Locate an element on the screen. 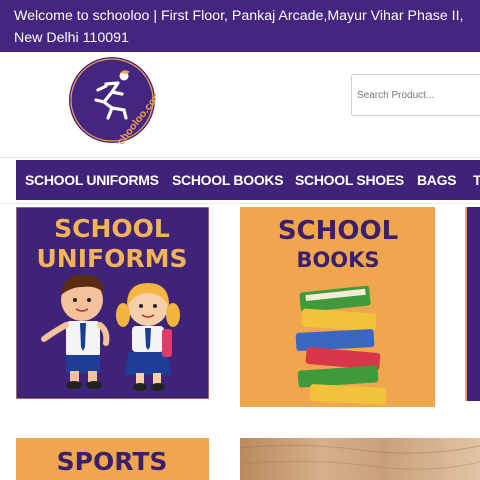 This screenshot has height=480, width=480. sports-image: SPORTS is located at coordinates (112, 459).